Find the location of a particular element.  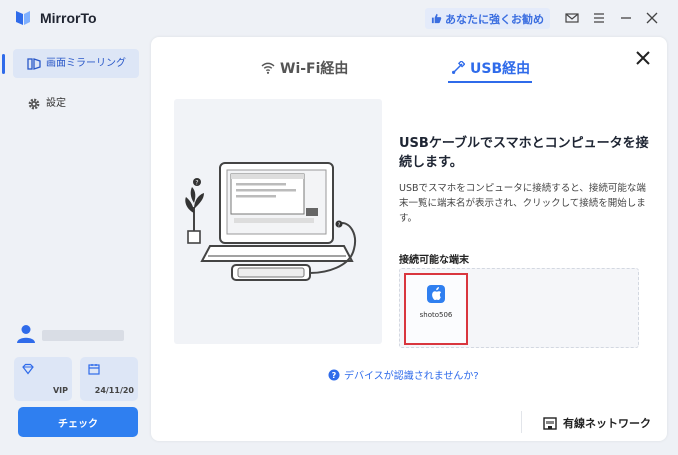

menu-icon is located at coordinates (599, 18).